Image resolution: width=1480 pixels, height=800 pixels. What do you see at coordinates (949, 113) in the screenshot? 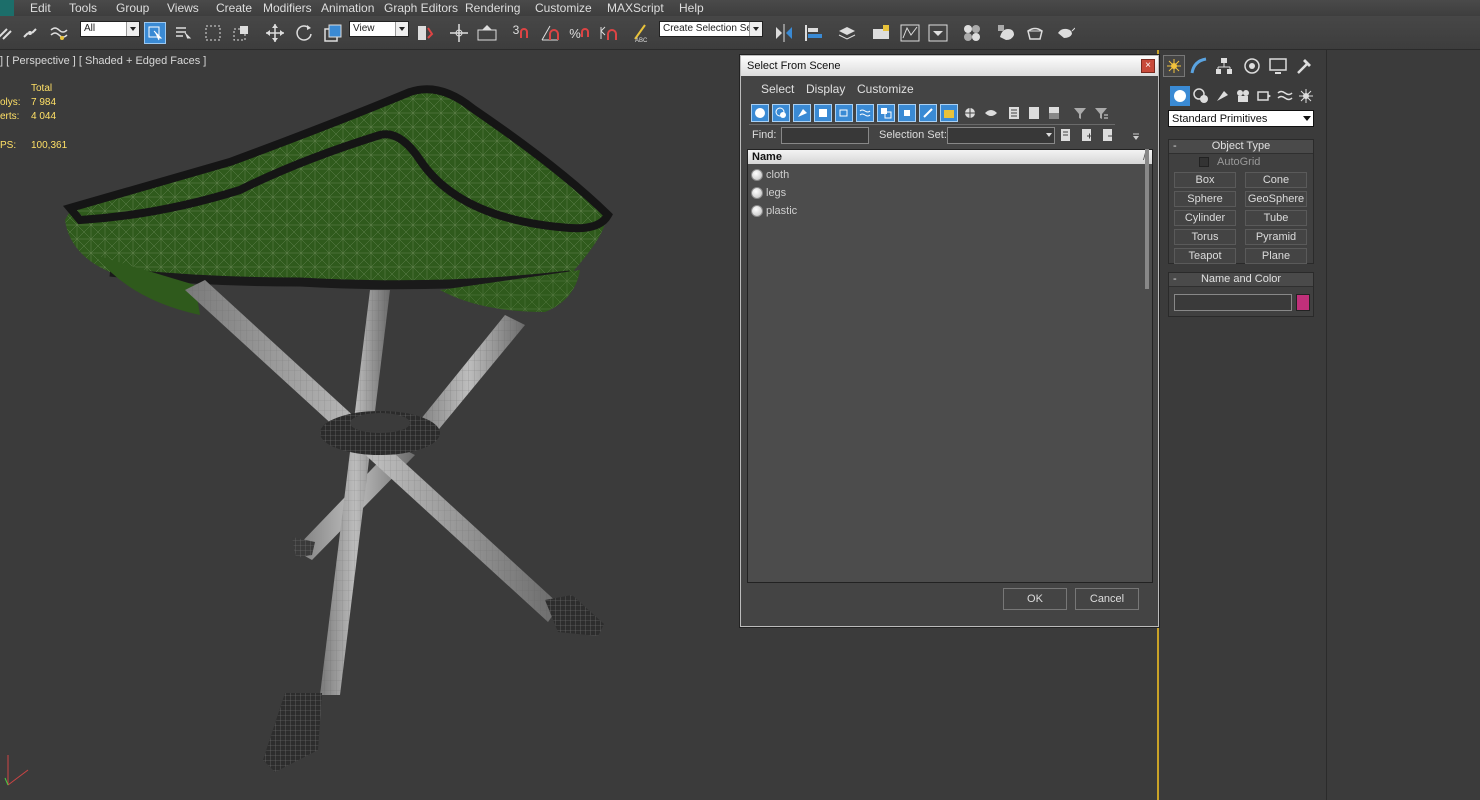
I see `display-containers-icon` at bounding box center [949, 113].